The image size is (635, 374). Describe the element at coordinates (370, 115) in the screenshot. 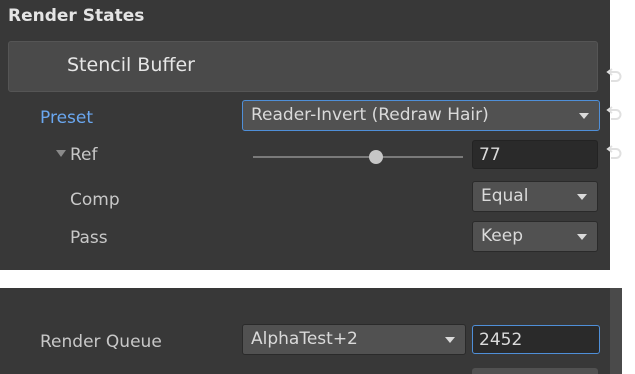

I see `preset-value: Reader-Invert (Redraw Hair)` at that location.